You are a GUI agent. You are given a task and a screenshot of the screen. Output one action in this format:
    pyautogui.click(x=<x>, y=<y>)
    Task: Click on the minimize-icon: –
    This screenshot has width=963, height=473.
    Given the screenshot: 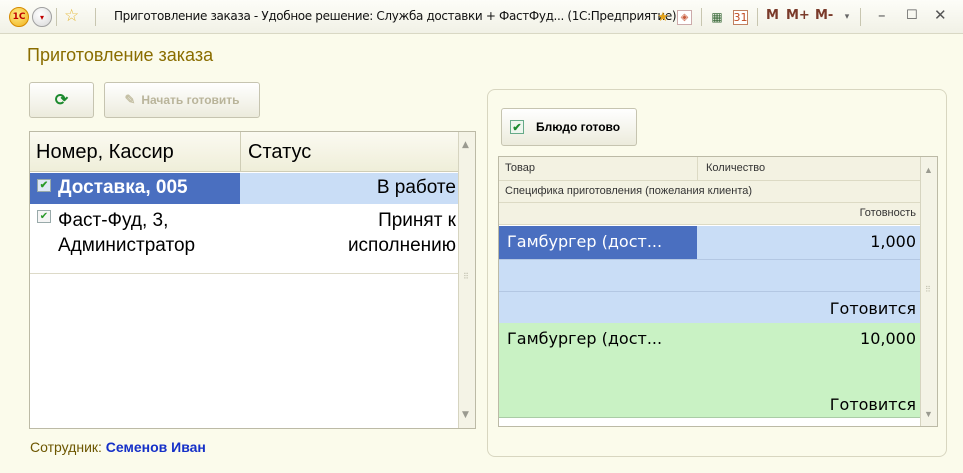 What is the action you would take?
    pyautogui.click(x=882, y=15)
    